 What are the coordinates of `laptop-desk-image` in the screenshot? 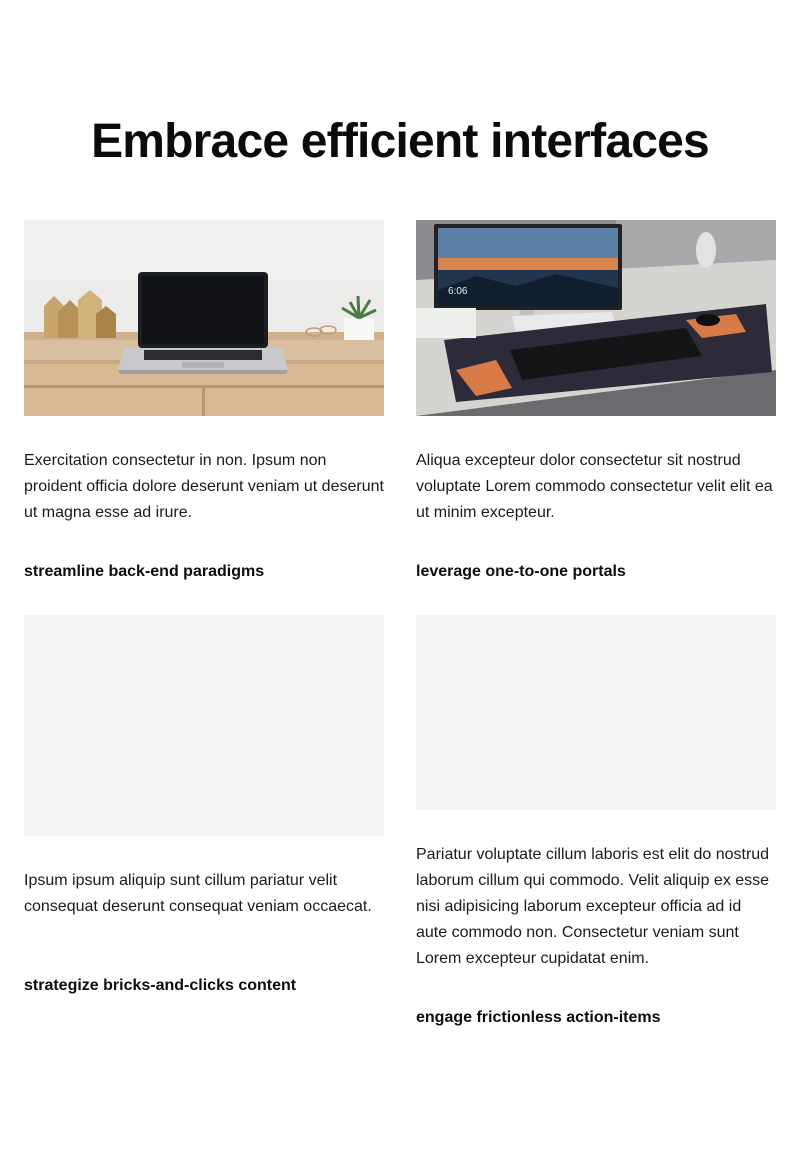 It's located at (204, 318).